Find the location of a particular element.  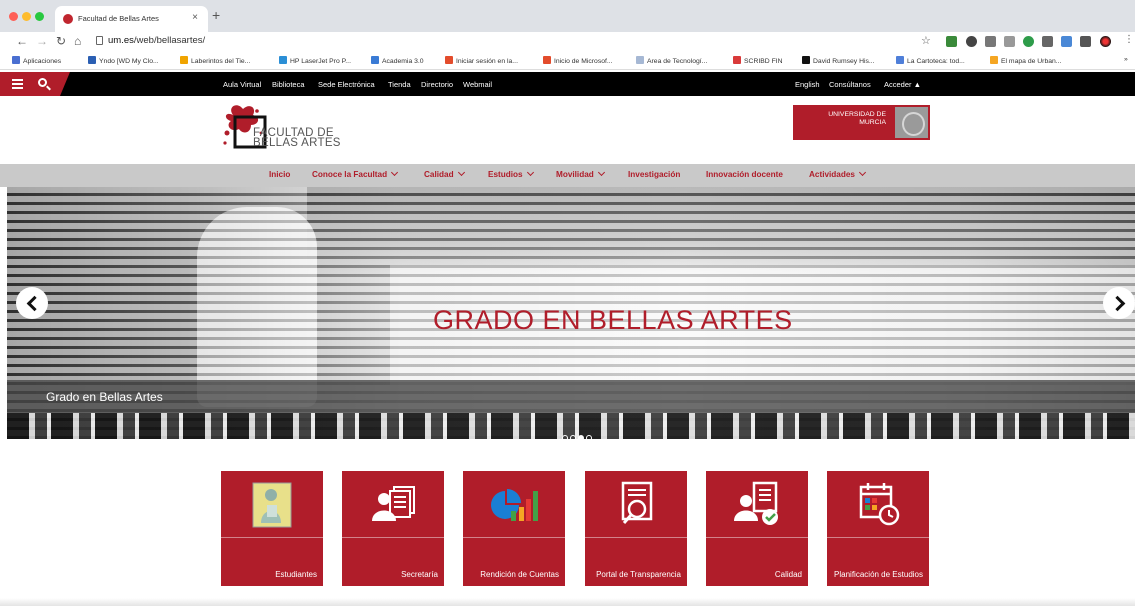

url-path: /web/bellasartes/ is located at coordinates (169, 40).